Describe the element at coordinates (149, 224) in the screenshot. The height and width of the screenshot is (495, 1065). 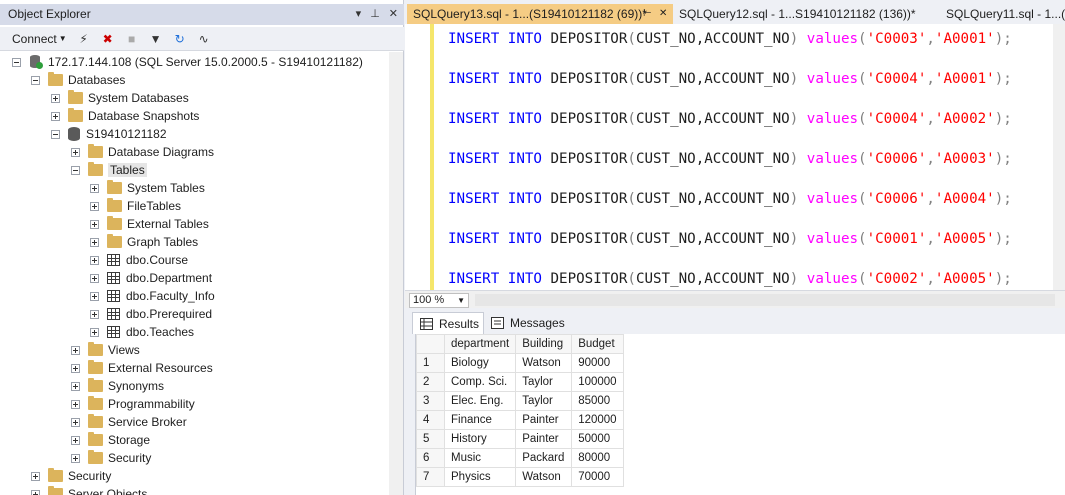
I see `tree-node-external-tables: External Tables` at that location.